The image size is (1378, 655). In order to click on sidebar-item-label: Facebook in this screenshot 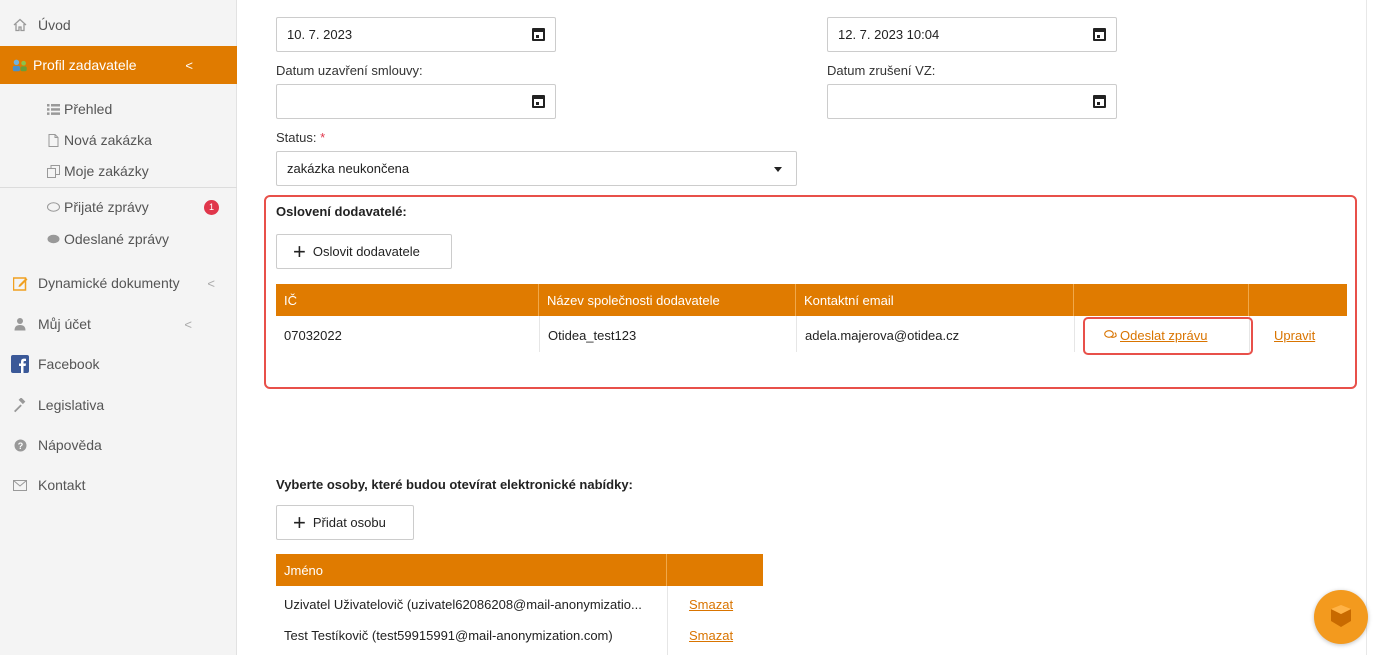, I will do `click(69, 364)`.